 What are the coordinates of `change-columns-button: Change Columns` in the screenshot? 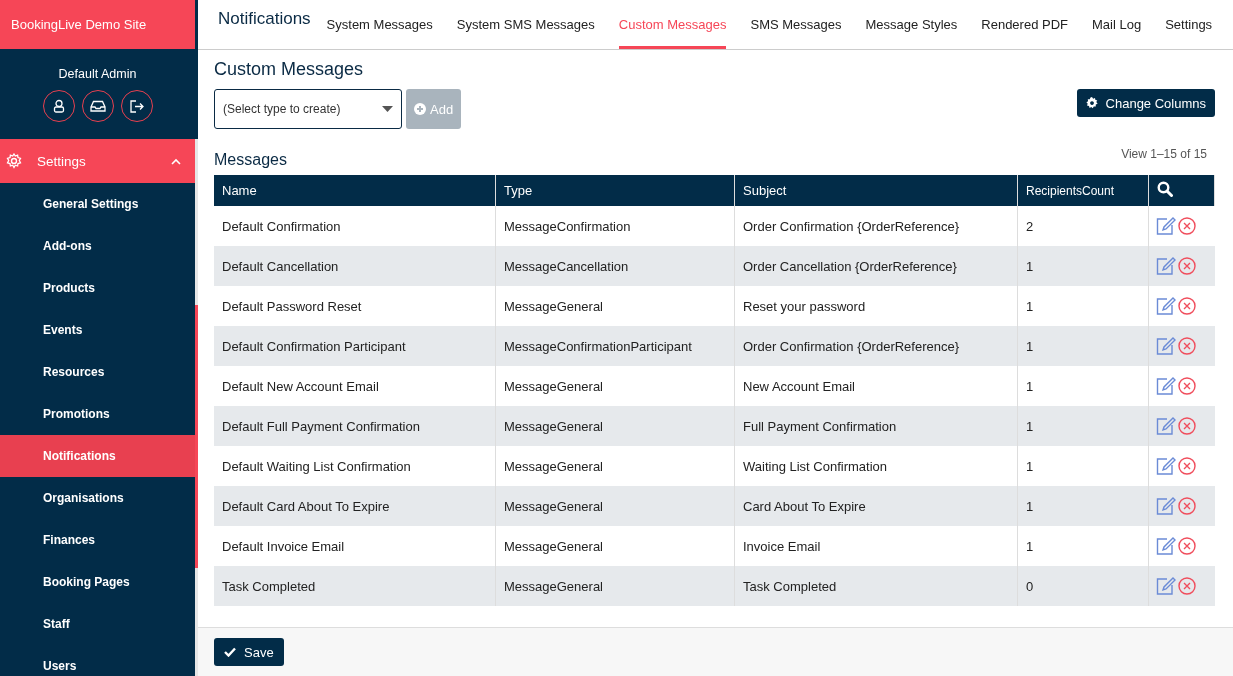 It's located at (1145, 103).